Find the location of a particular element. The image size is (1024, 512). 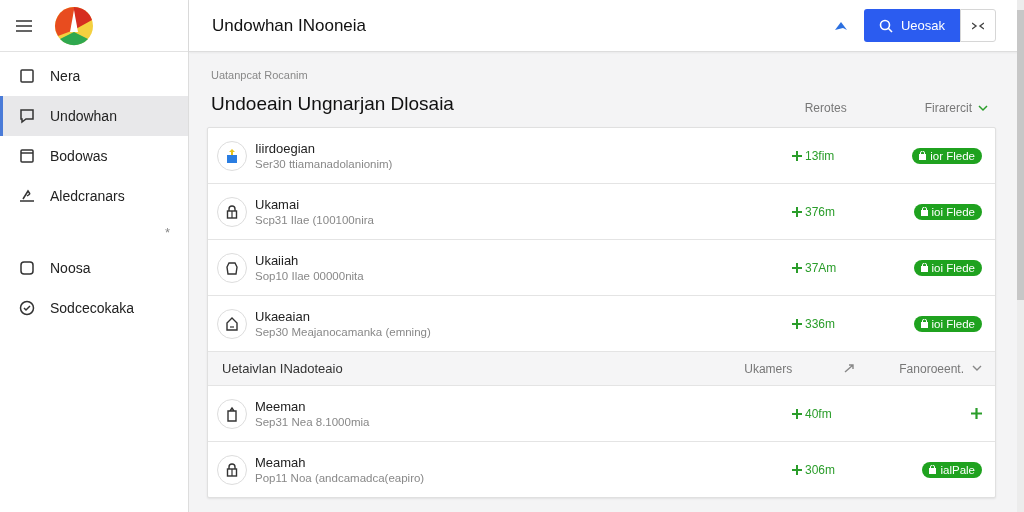

row-subtitle: Pop11 Noa (andcamadca(eapiro) is located at coordinates (340, 478).